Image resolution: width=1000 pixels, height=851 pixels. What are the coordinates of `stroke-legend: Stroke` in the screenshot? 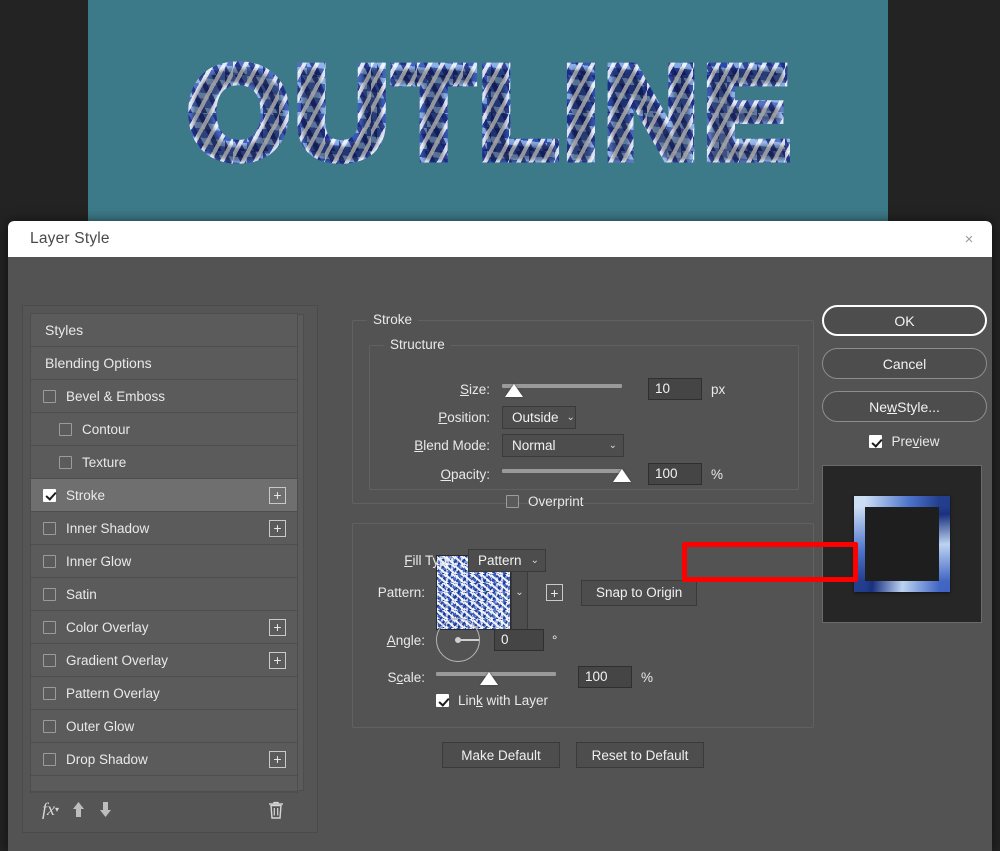 It's located at (393, 319).